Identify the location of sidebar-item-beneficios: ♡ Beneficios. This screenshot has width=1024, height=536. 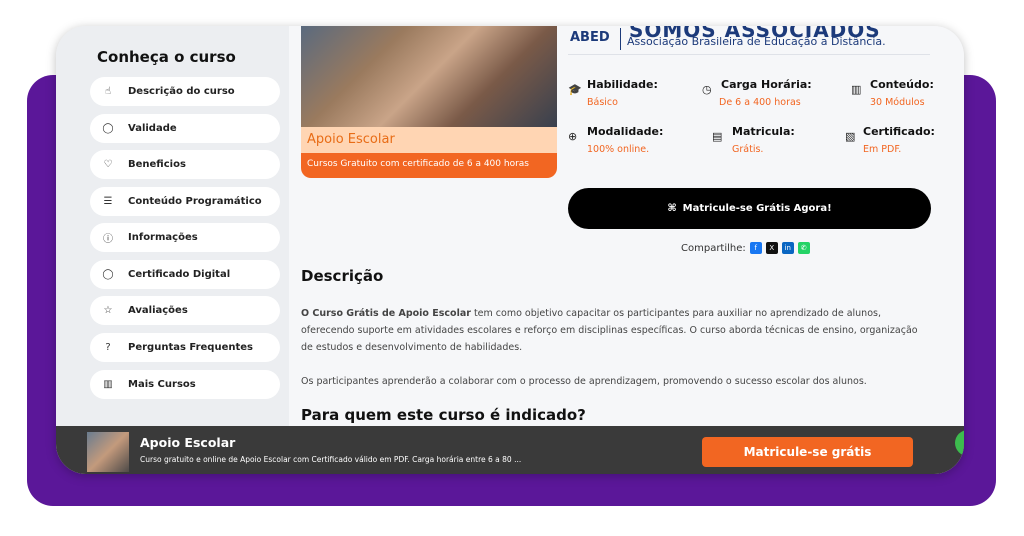
(185, 164).